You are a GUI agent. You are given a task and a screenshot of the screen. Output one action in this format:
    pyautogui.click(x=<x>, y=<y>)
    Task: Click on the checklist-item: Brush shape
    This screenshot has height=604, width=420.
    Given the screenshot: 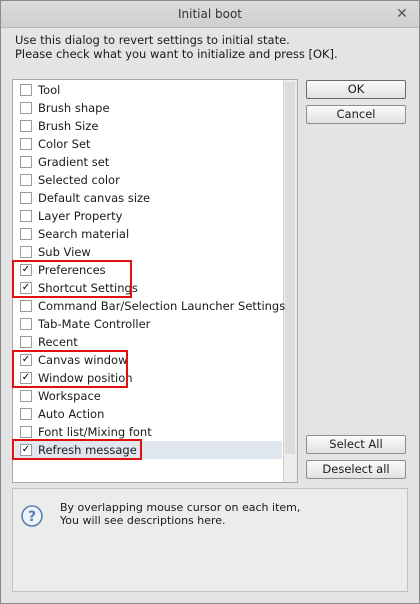 What is the action you would take?
    pyautogui.click(x=148, y=108)
    